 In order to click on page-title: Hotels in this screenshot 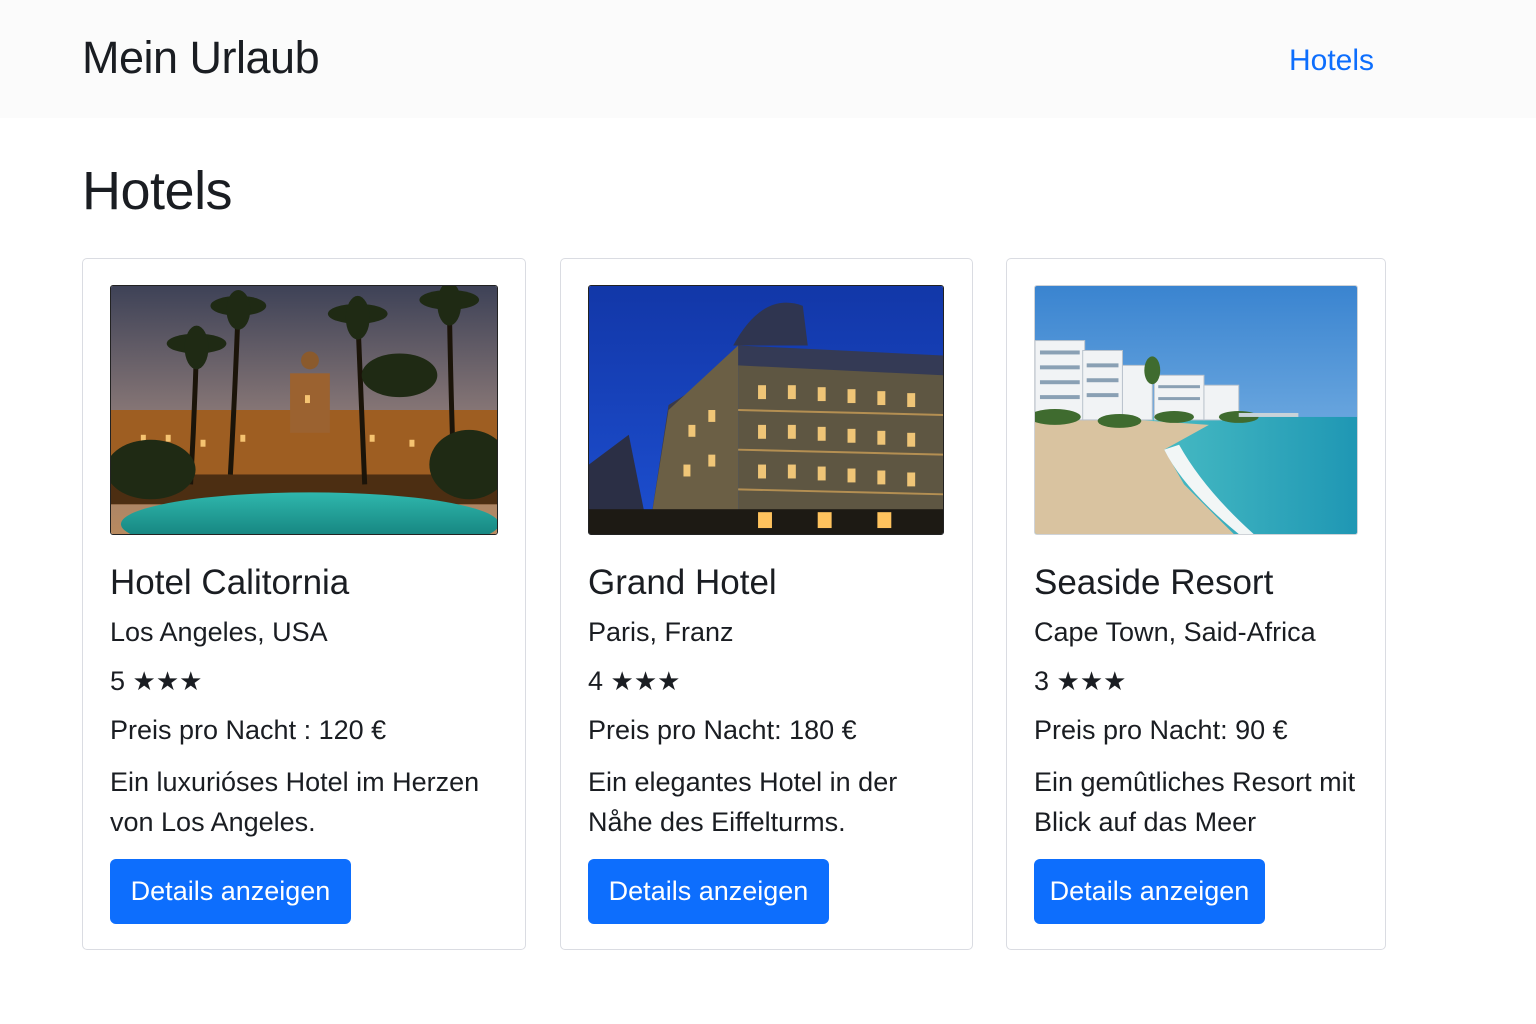, I will do `click(157, 191)`.